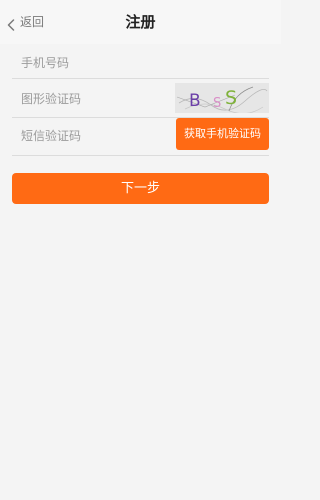 Image resolution: width=320 pixels, height=500 pixels. What do you see at coordinates (140, 188) in the screenshot?
I see `next-step-button: 下一步` at bounding box center [140, 188].